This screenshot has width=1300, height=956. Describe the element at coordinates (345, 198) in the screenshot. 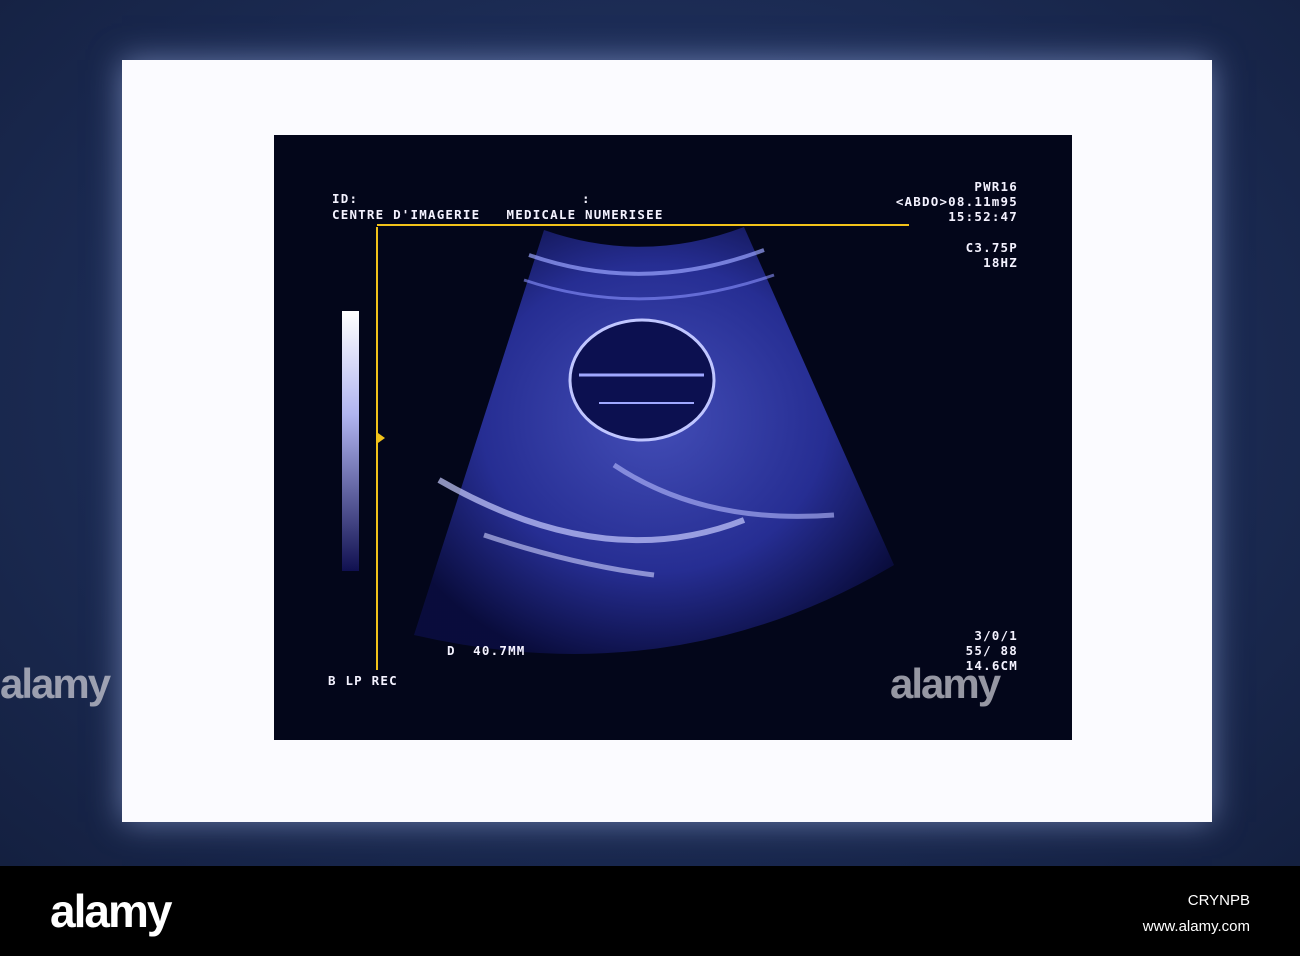

I see `patient-id-label: ID:` at that location.